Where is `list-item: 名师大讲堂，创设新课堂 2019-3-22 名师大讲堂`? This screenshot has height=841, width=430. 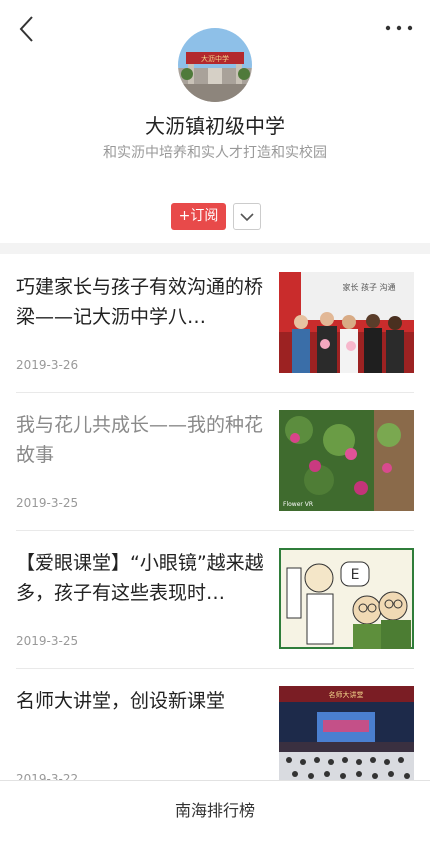 list-item: 名师大讲堂，创设新课堂 2019-3-22 名师大讲堂 is located at coordinates (215, 724).